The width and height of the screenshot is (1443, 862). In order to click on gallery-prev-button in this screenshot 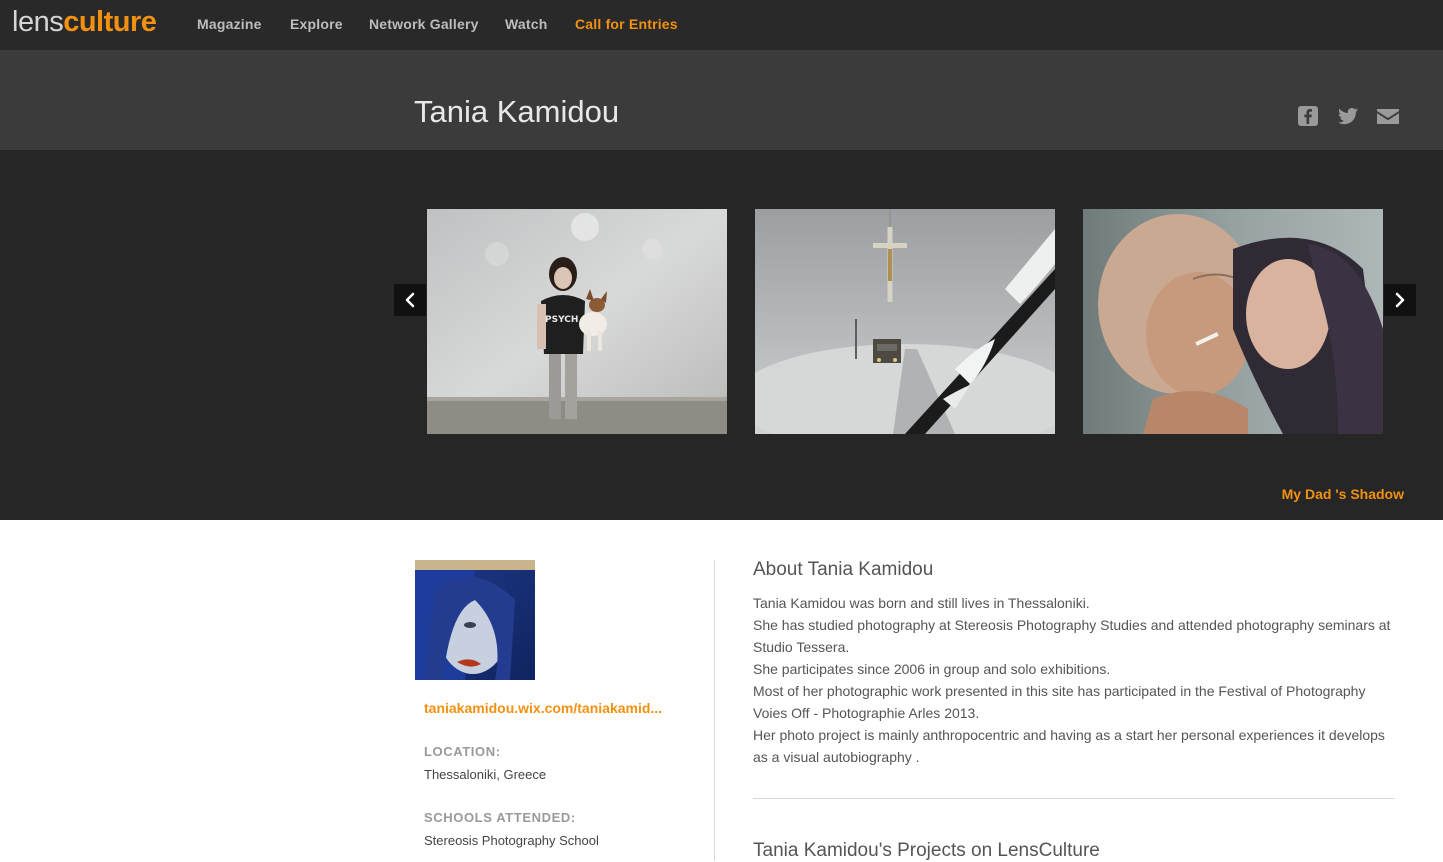, I will do `click(410, 300)`.